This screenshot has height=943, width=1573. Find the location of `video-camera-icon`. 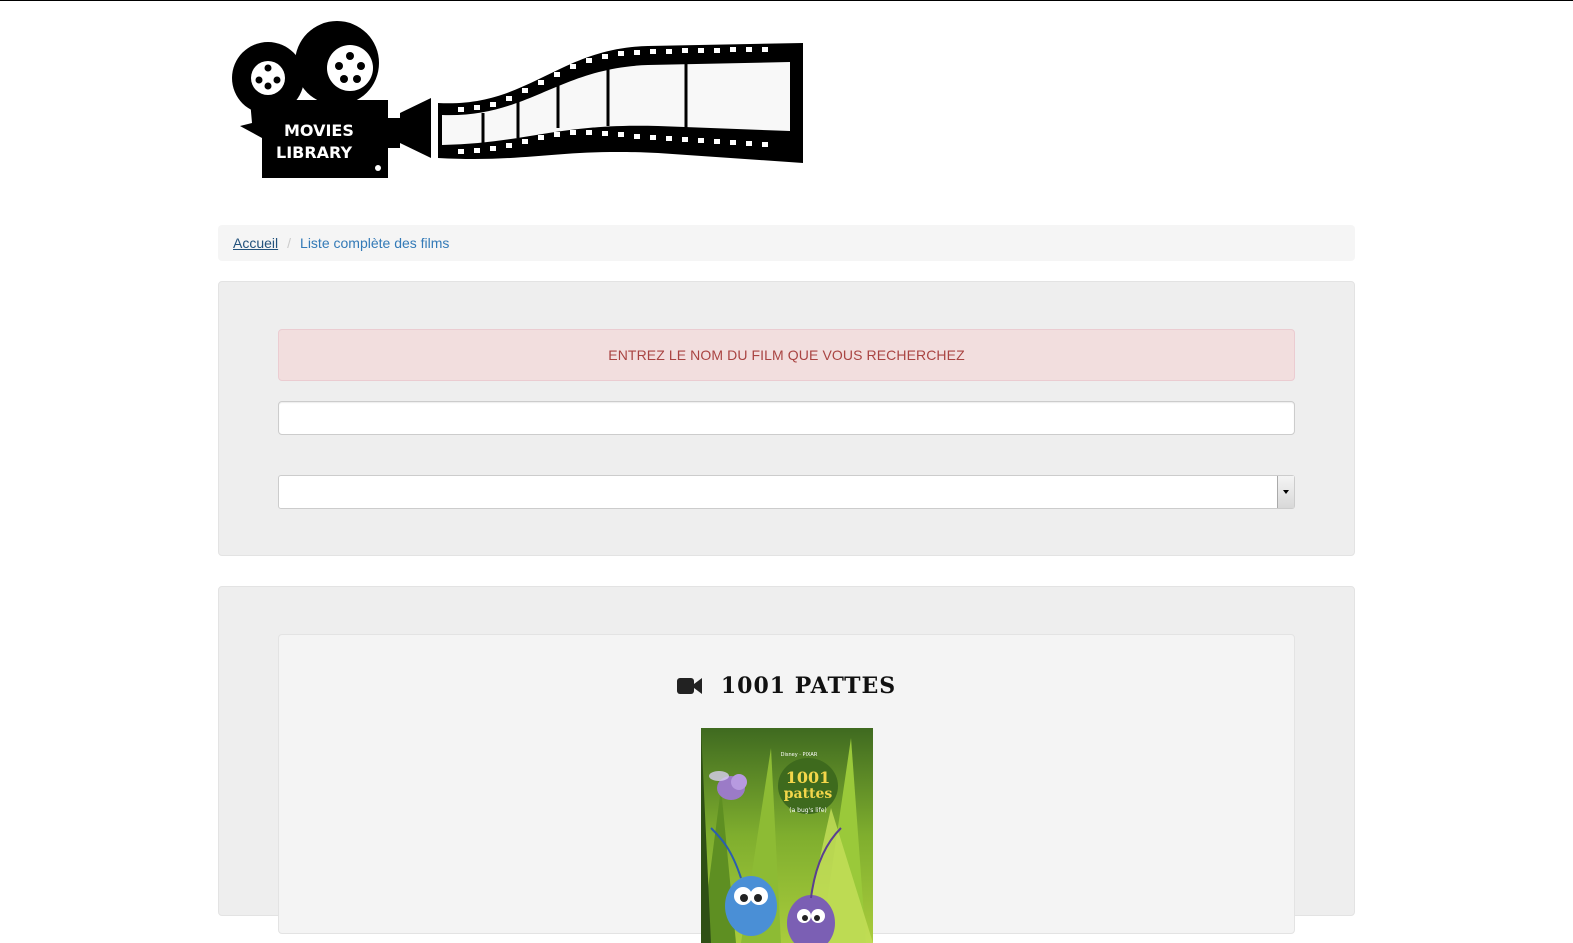

video-camera-icon is located at coordinates (689, 686).